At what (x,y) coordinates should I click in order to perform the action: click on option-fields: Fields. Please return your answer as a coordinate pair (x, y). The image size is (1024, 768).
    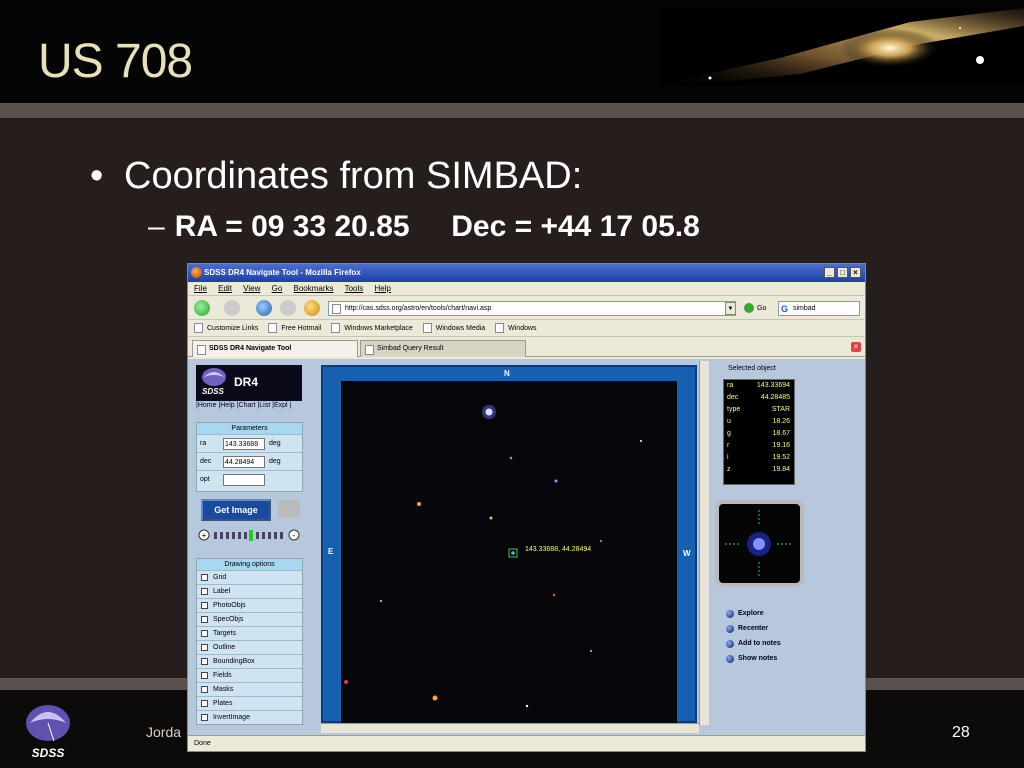
    Looking at the image, I should click on (249, 675).